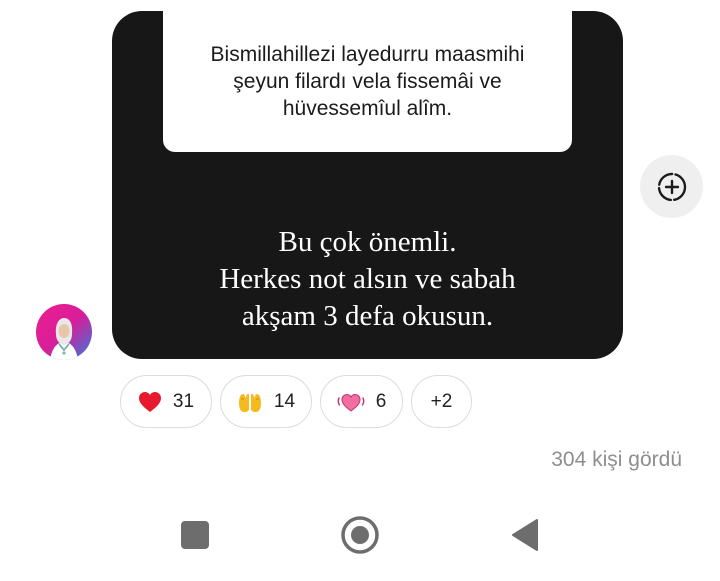  What do you see at coordinates (381, 401) in the screenshot?
I see `reaction-beating-heart-count: 6` at bounding box center [381, 401].